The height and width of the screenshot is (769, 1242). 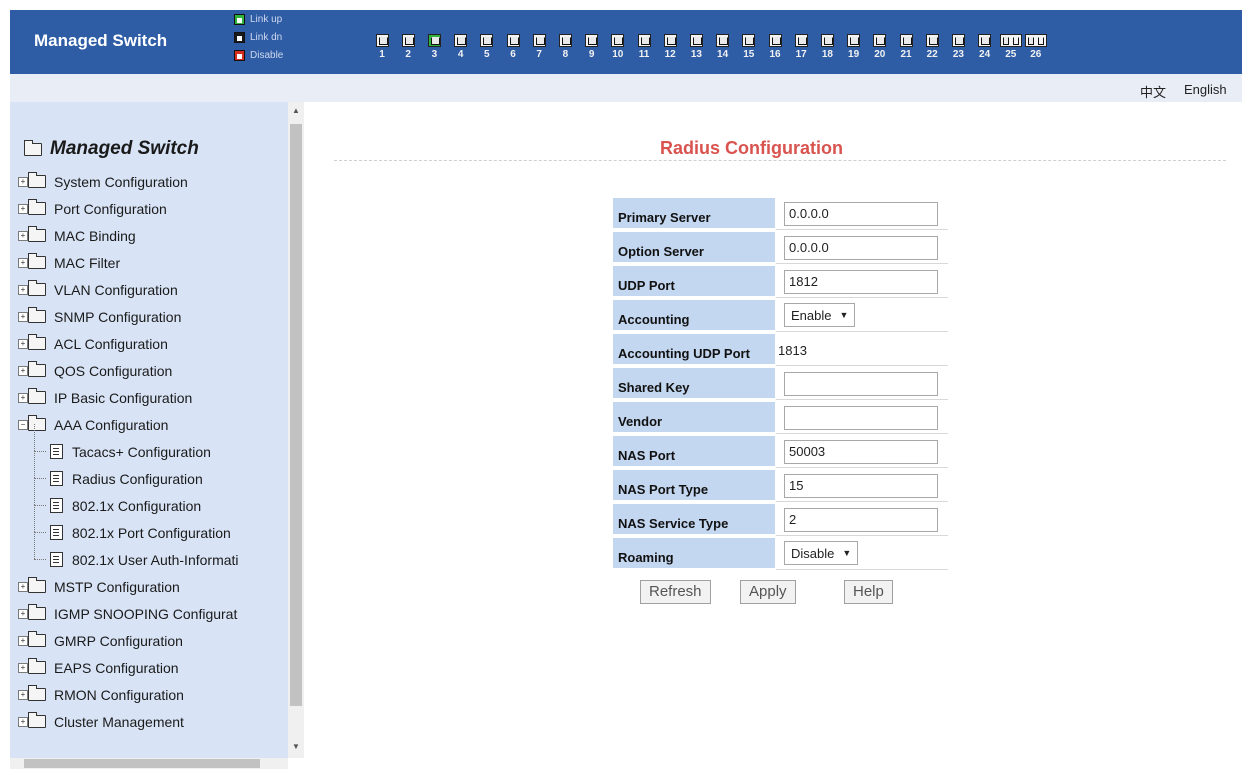 I want to click on sidebar-item: + Port Configuration, so click(x=149, y=208).